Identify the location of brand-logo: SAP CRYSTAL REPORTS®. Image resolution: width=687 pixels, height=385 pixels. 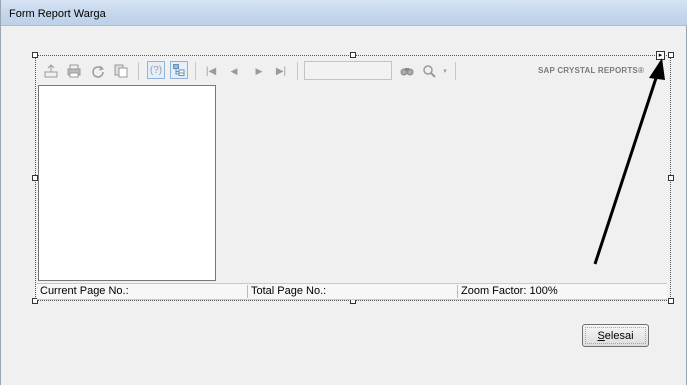
(591, 70).